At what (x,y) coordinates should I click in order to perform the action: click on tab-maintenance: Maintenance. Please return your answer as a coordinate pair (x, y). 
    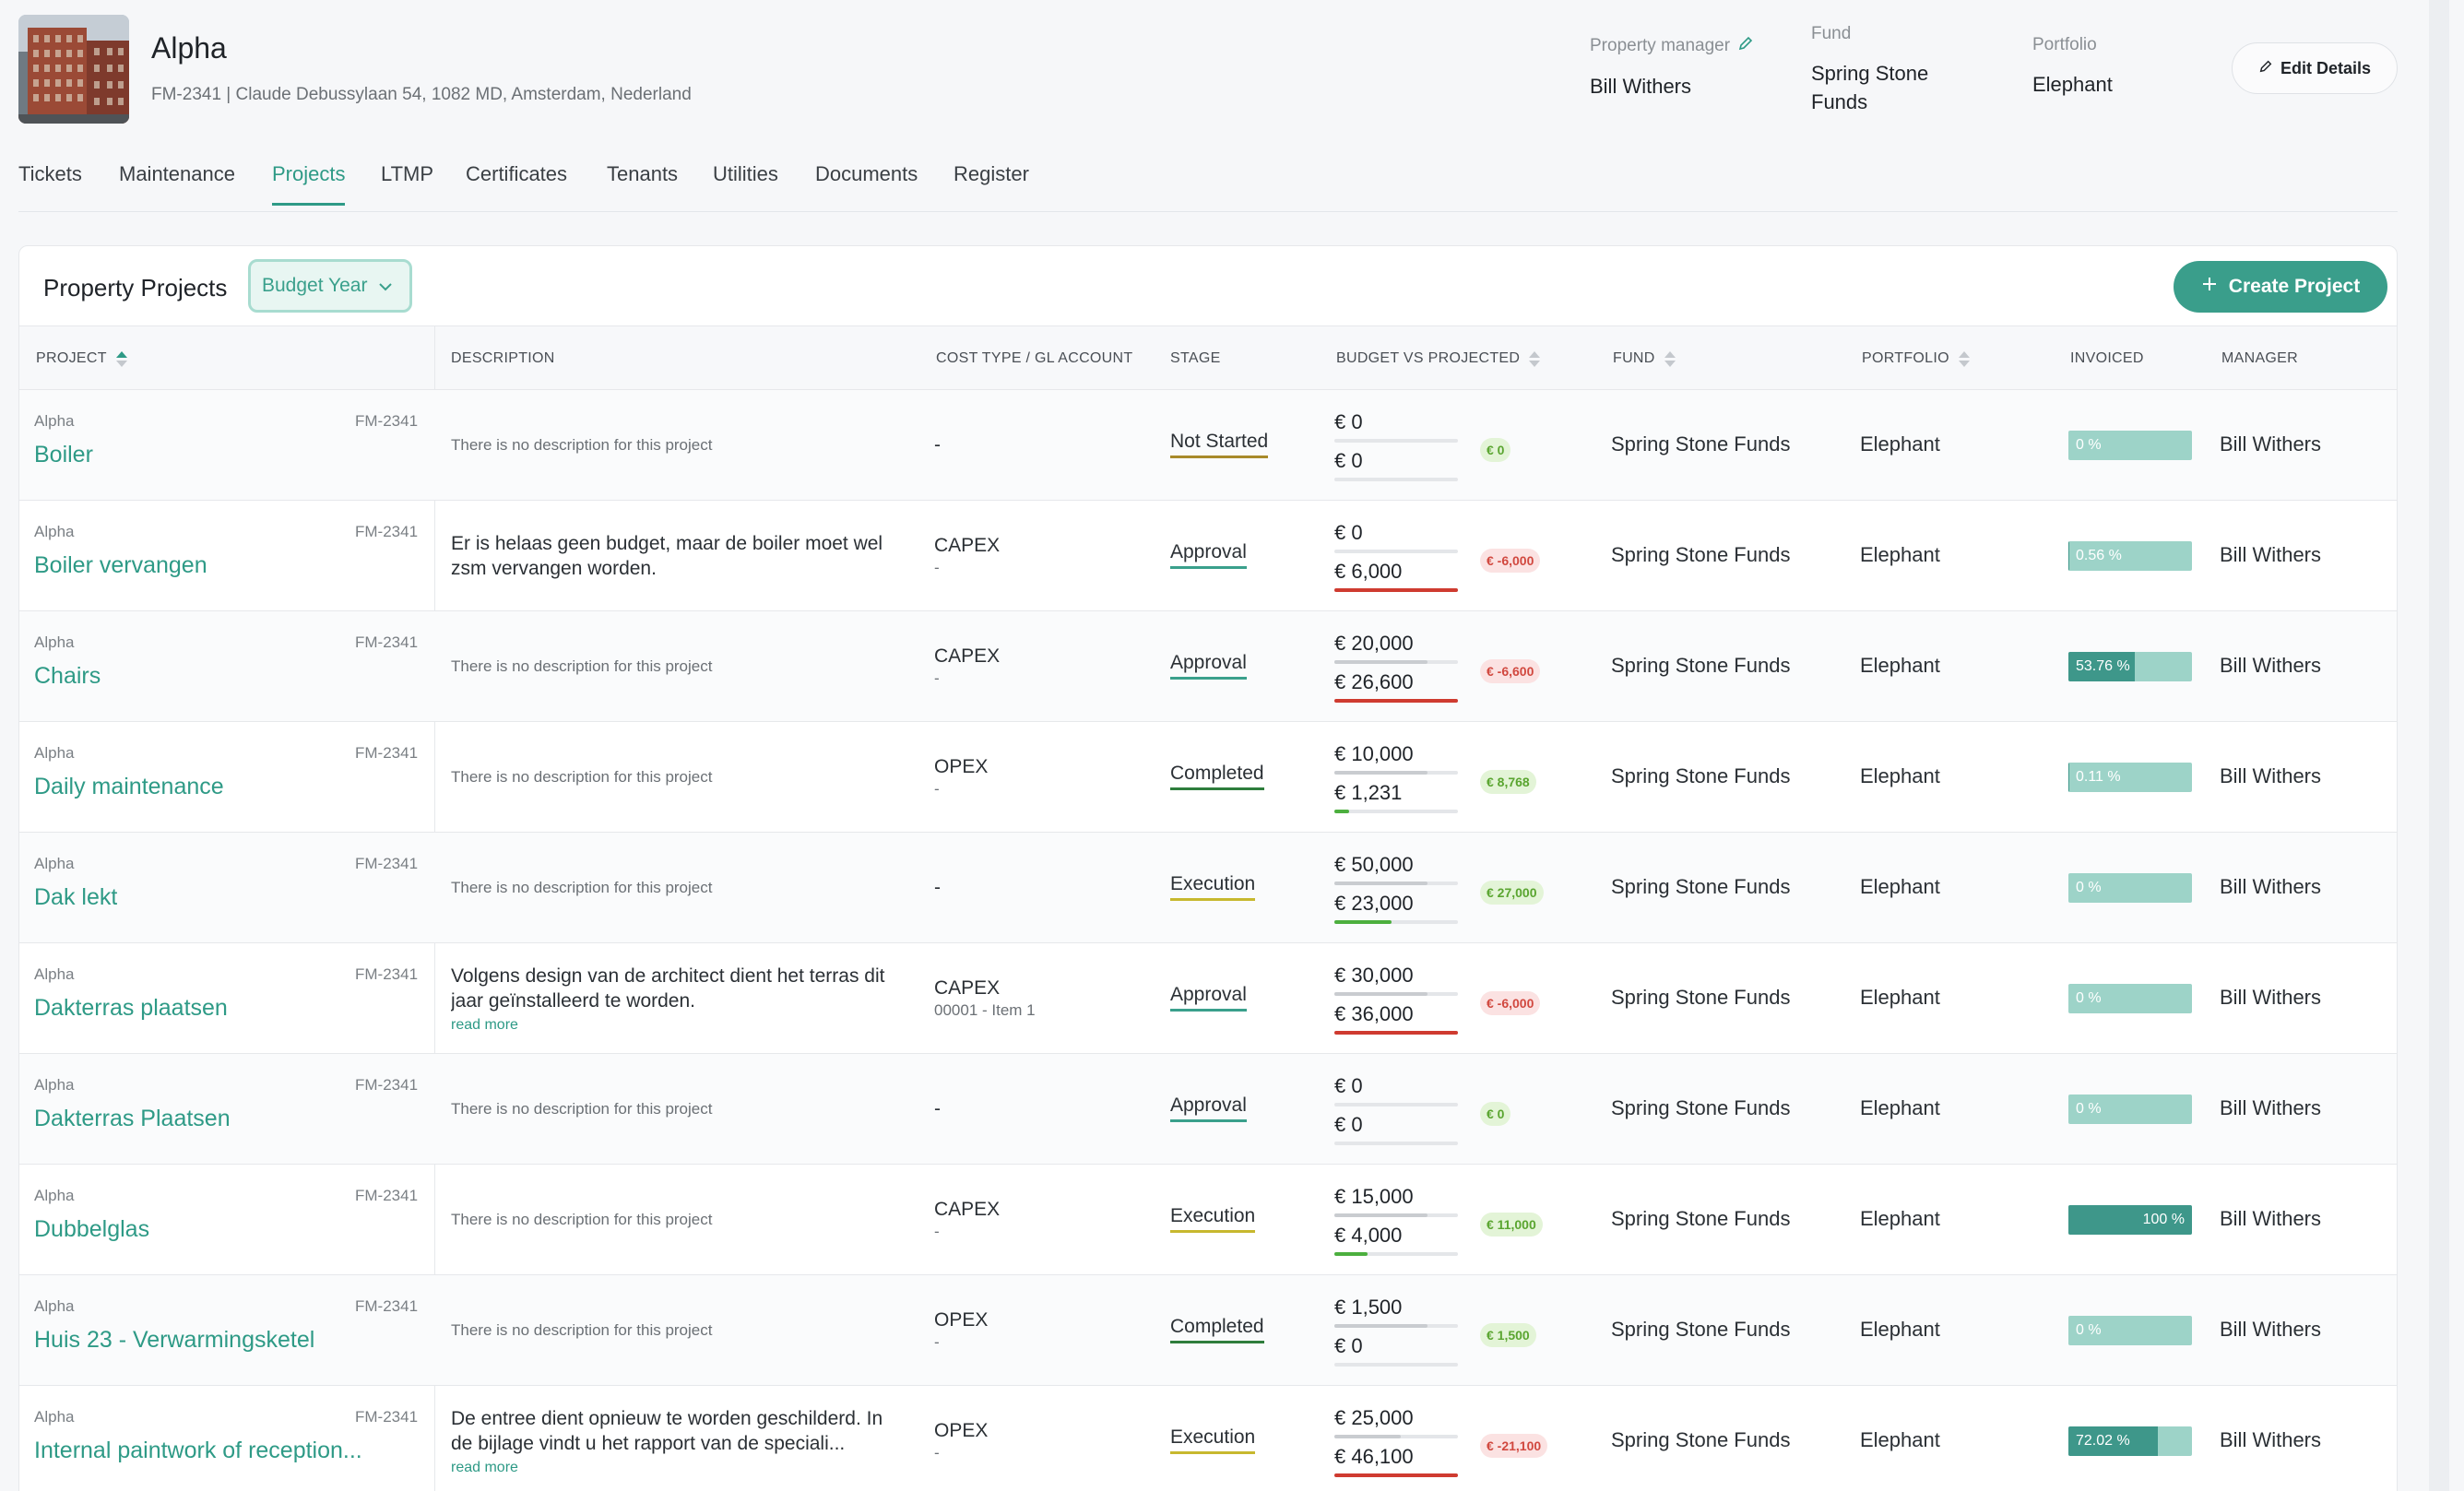
    Looking at the image, I should click on (177, 182).